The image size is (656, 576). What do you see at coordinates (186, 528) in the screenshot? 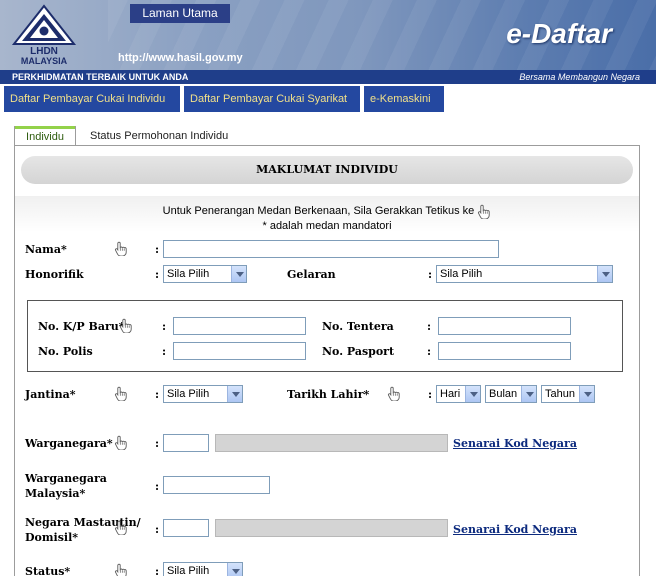
I see `mastautin-code-input` at bounding box center [186, 528].